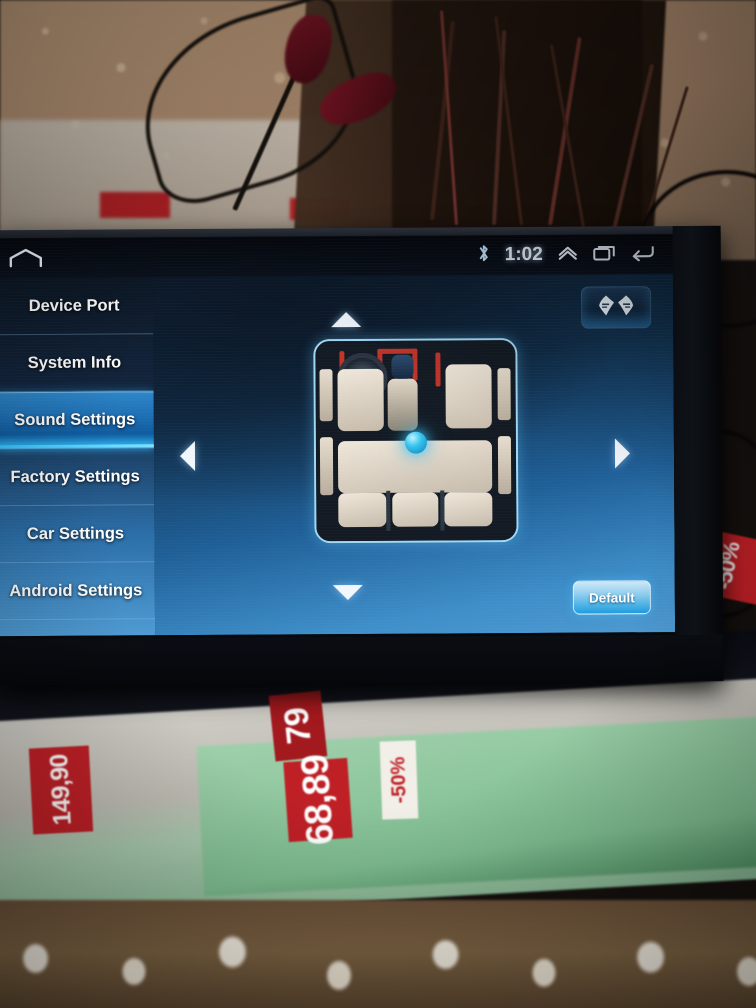 The image size is (756, 1008). Describe the element at coordinates (298, 726) in the screenshot. I see `flyer-price-tag-2: 79` at that location.